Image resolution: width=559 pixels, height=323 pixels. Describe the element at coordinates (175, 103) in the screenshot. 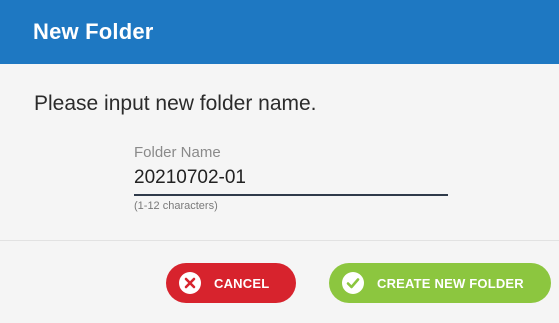

I see `prompt-text: Please input new folder name.` at that location.